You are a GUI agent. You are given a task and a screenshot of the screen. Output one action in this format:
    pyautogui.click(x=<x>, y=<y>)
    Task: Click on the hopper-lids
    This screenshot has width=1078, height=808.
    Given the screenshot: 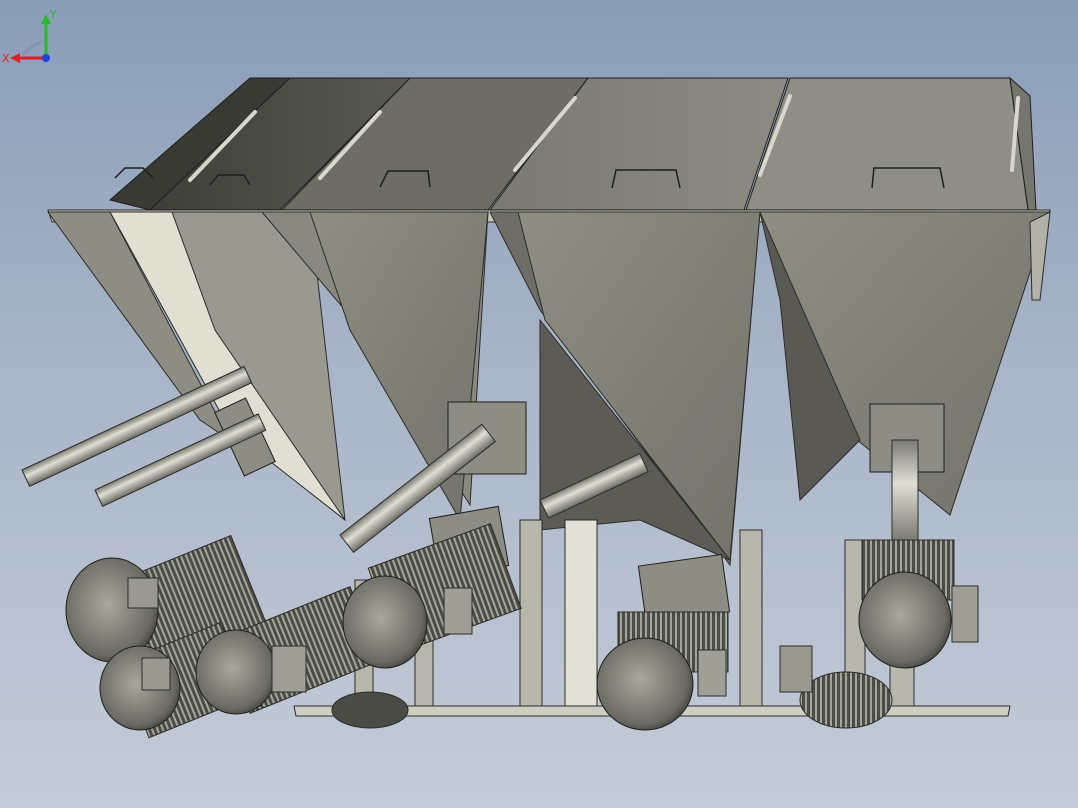 What is the action you would take?
    pyautogui.click(x=572, y=143)
    